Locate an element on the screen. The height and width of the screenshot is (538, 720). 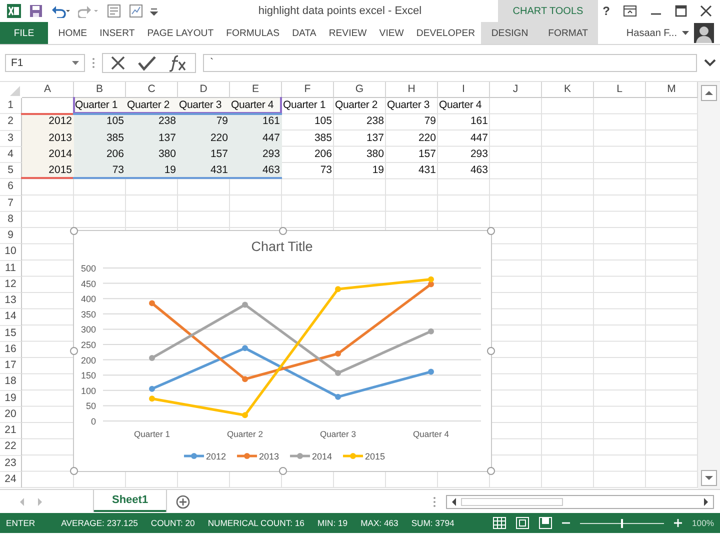
page-layout-icon is located at coordinates (523, 523).